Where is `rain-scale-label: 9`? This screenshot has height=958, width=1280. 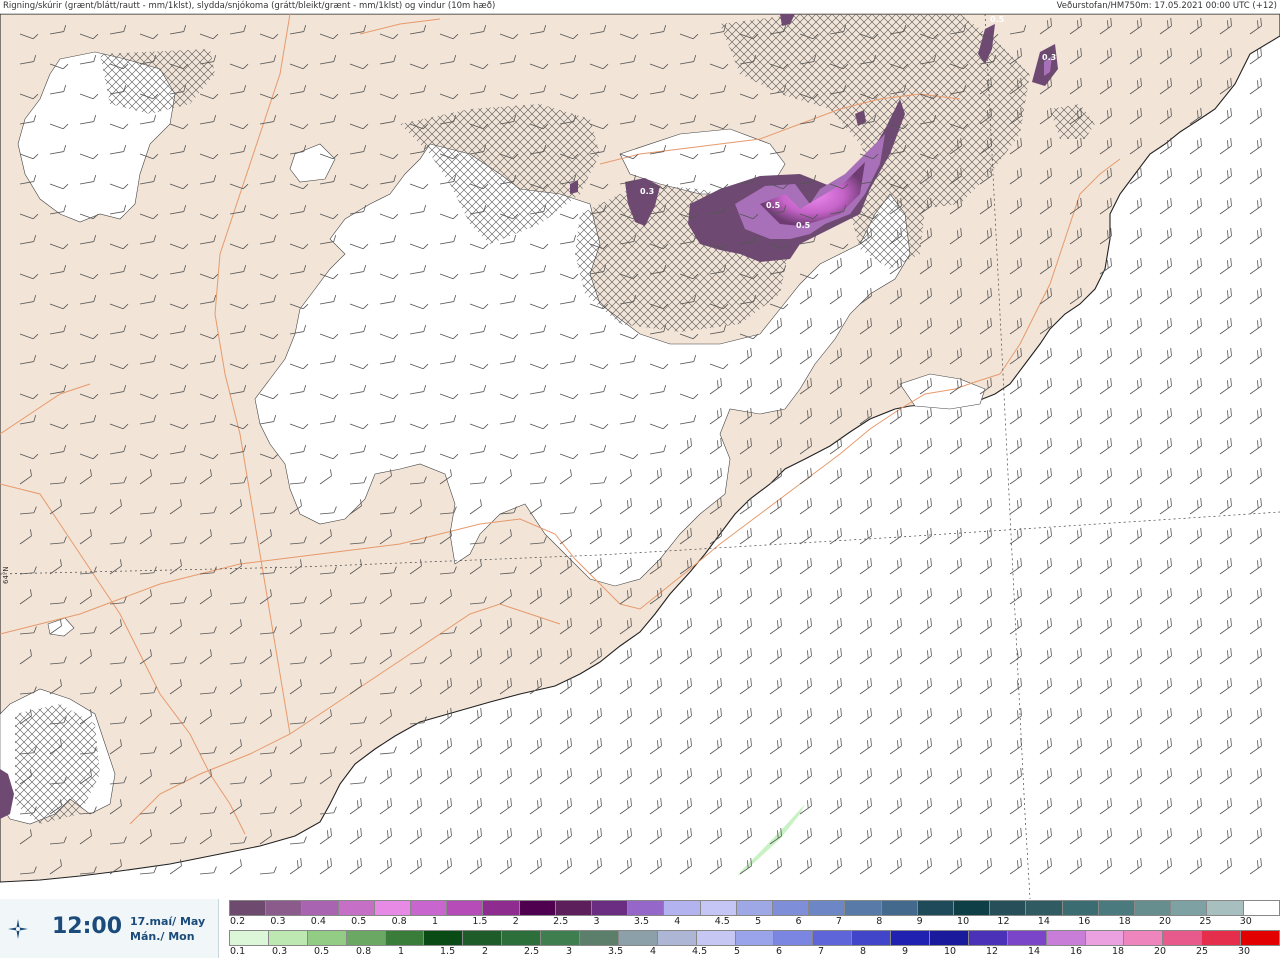
rain-scale-label: 9 is located at coordinates (905, 951).